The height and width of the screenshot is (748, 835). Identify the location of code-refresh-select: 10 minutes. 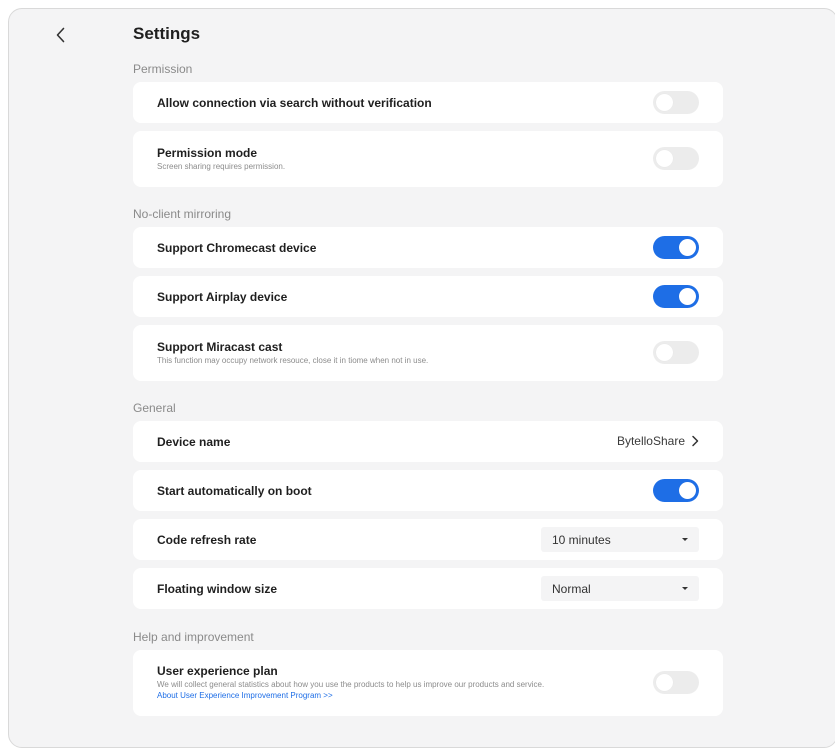
(620, 539).